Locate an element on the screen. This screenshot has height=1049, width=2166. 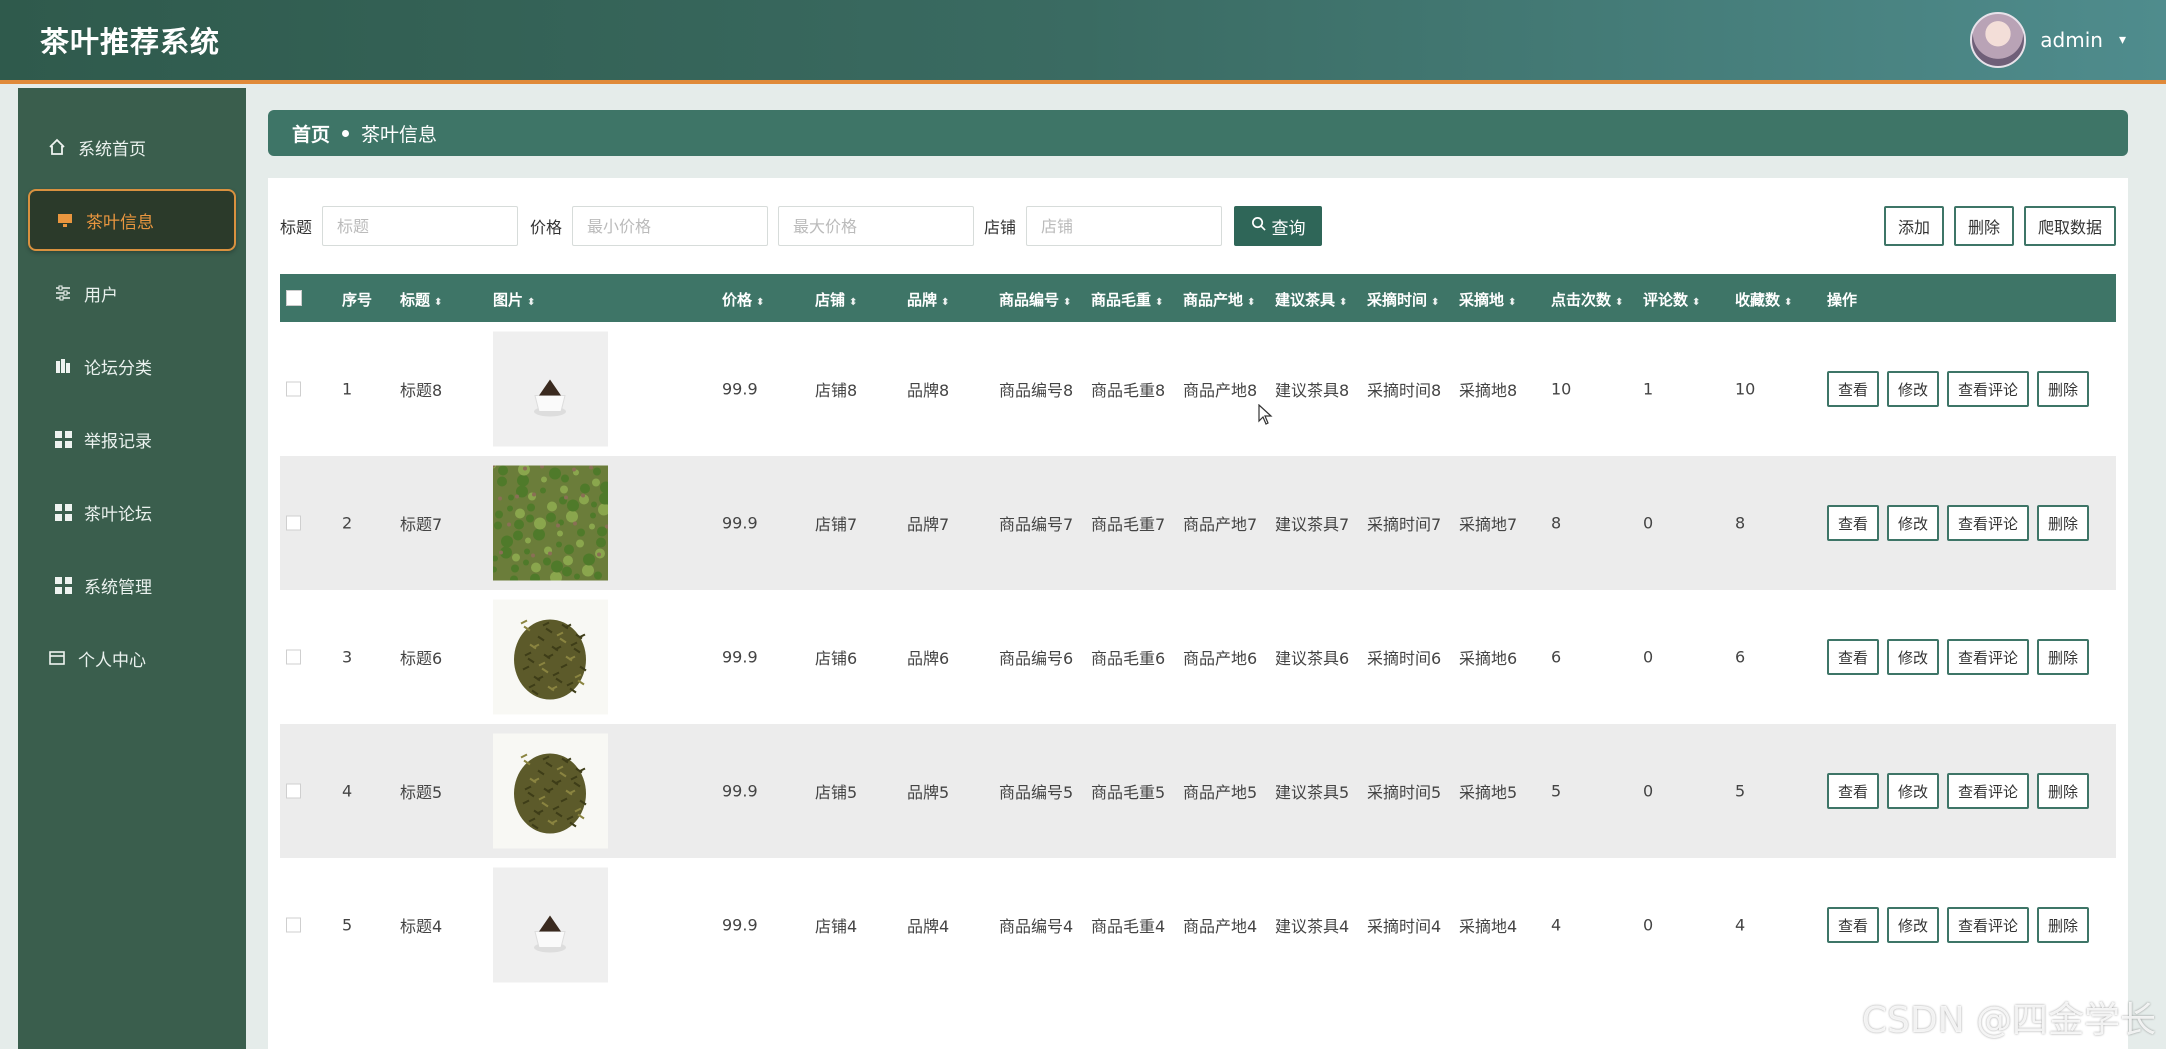
add-button: 添加 is located at coordinates (1913, 226).